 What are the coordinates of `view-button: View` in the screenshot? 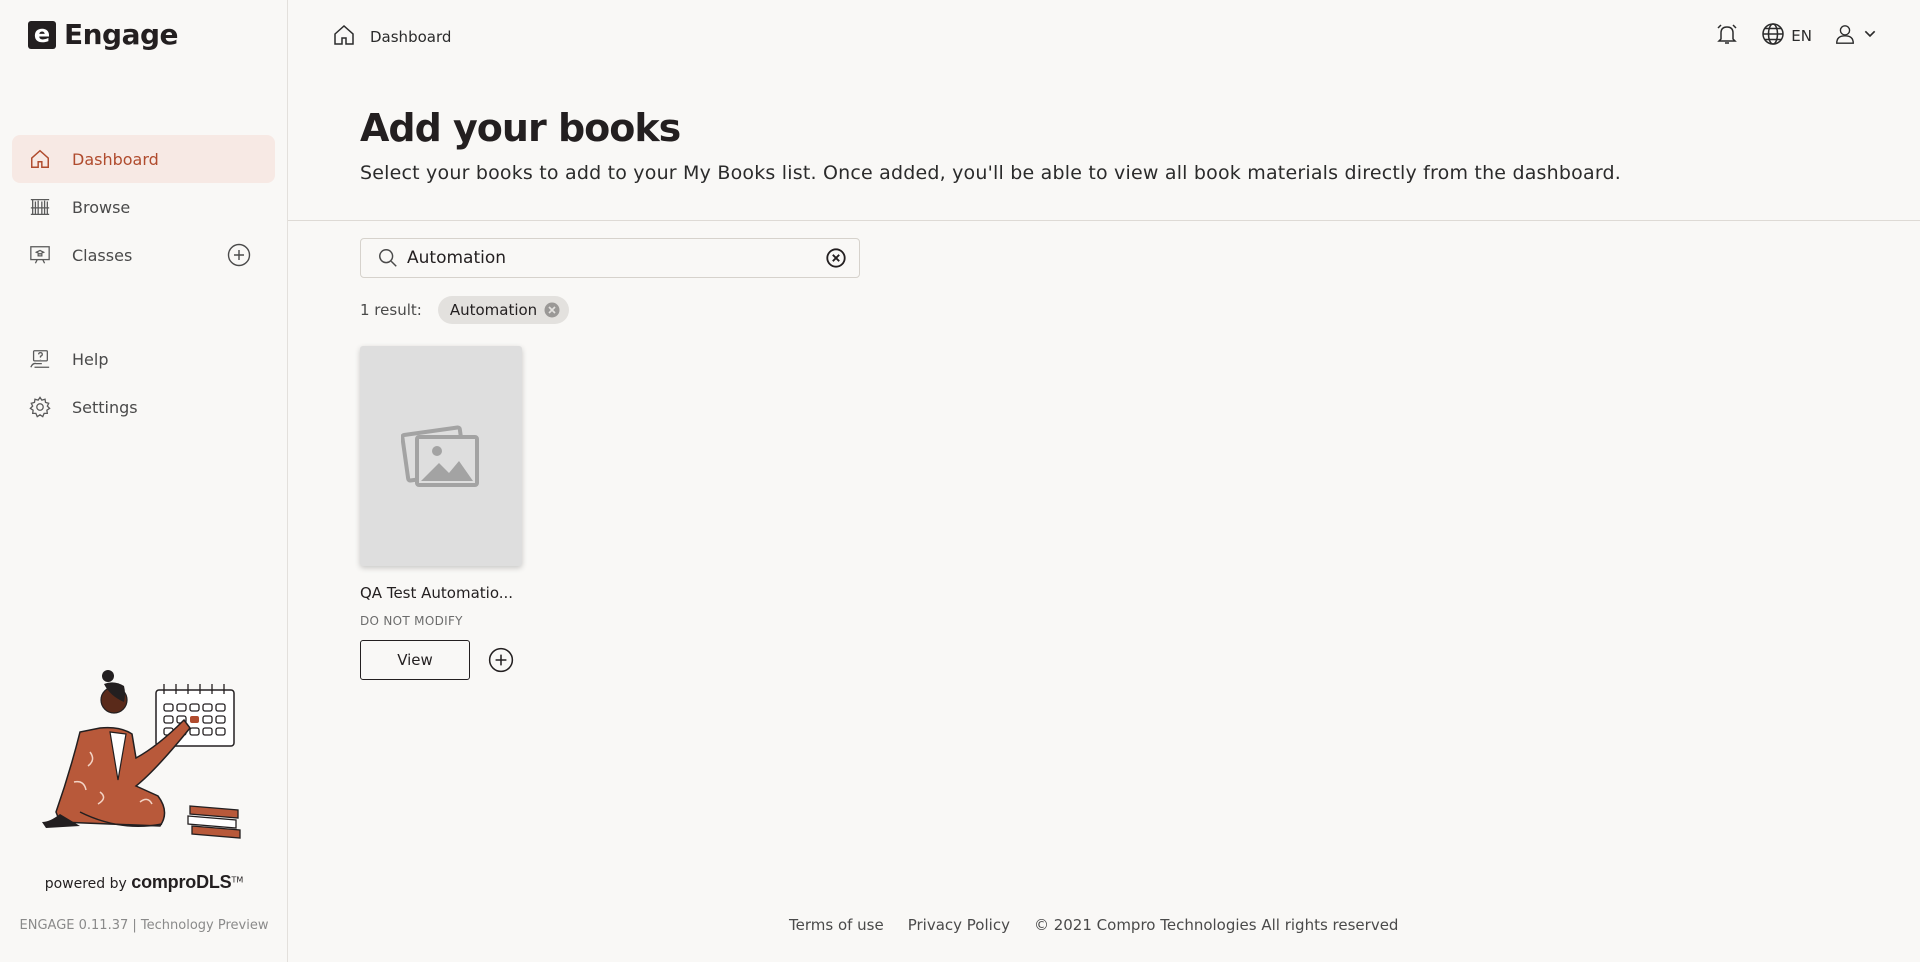 It's located at (415, 660).